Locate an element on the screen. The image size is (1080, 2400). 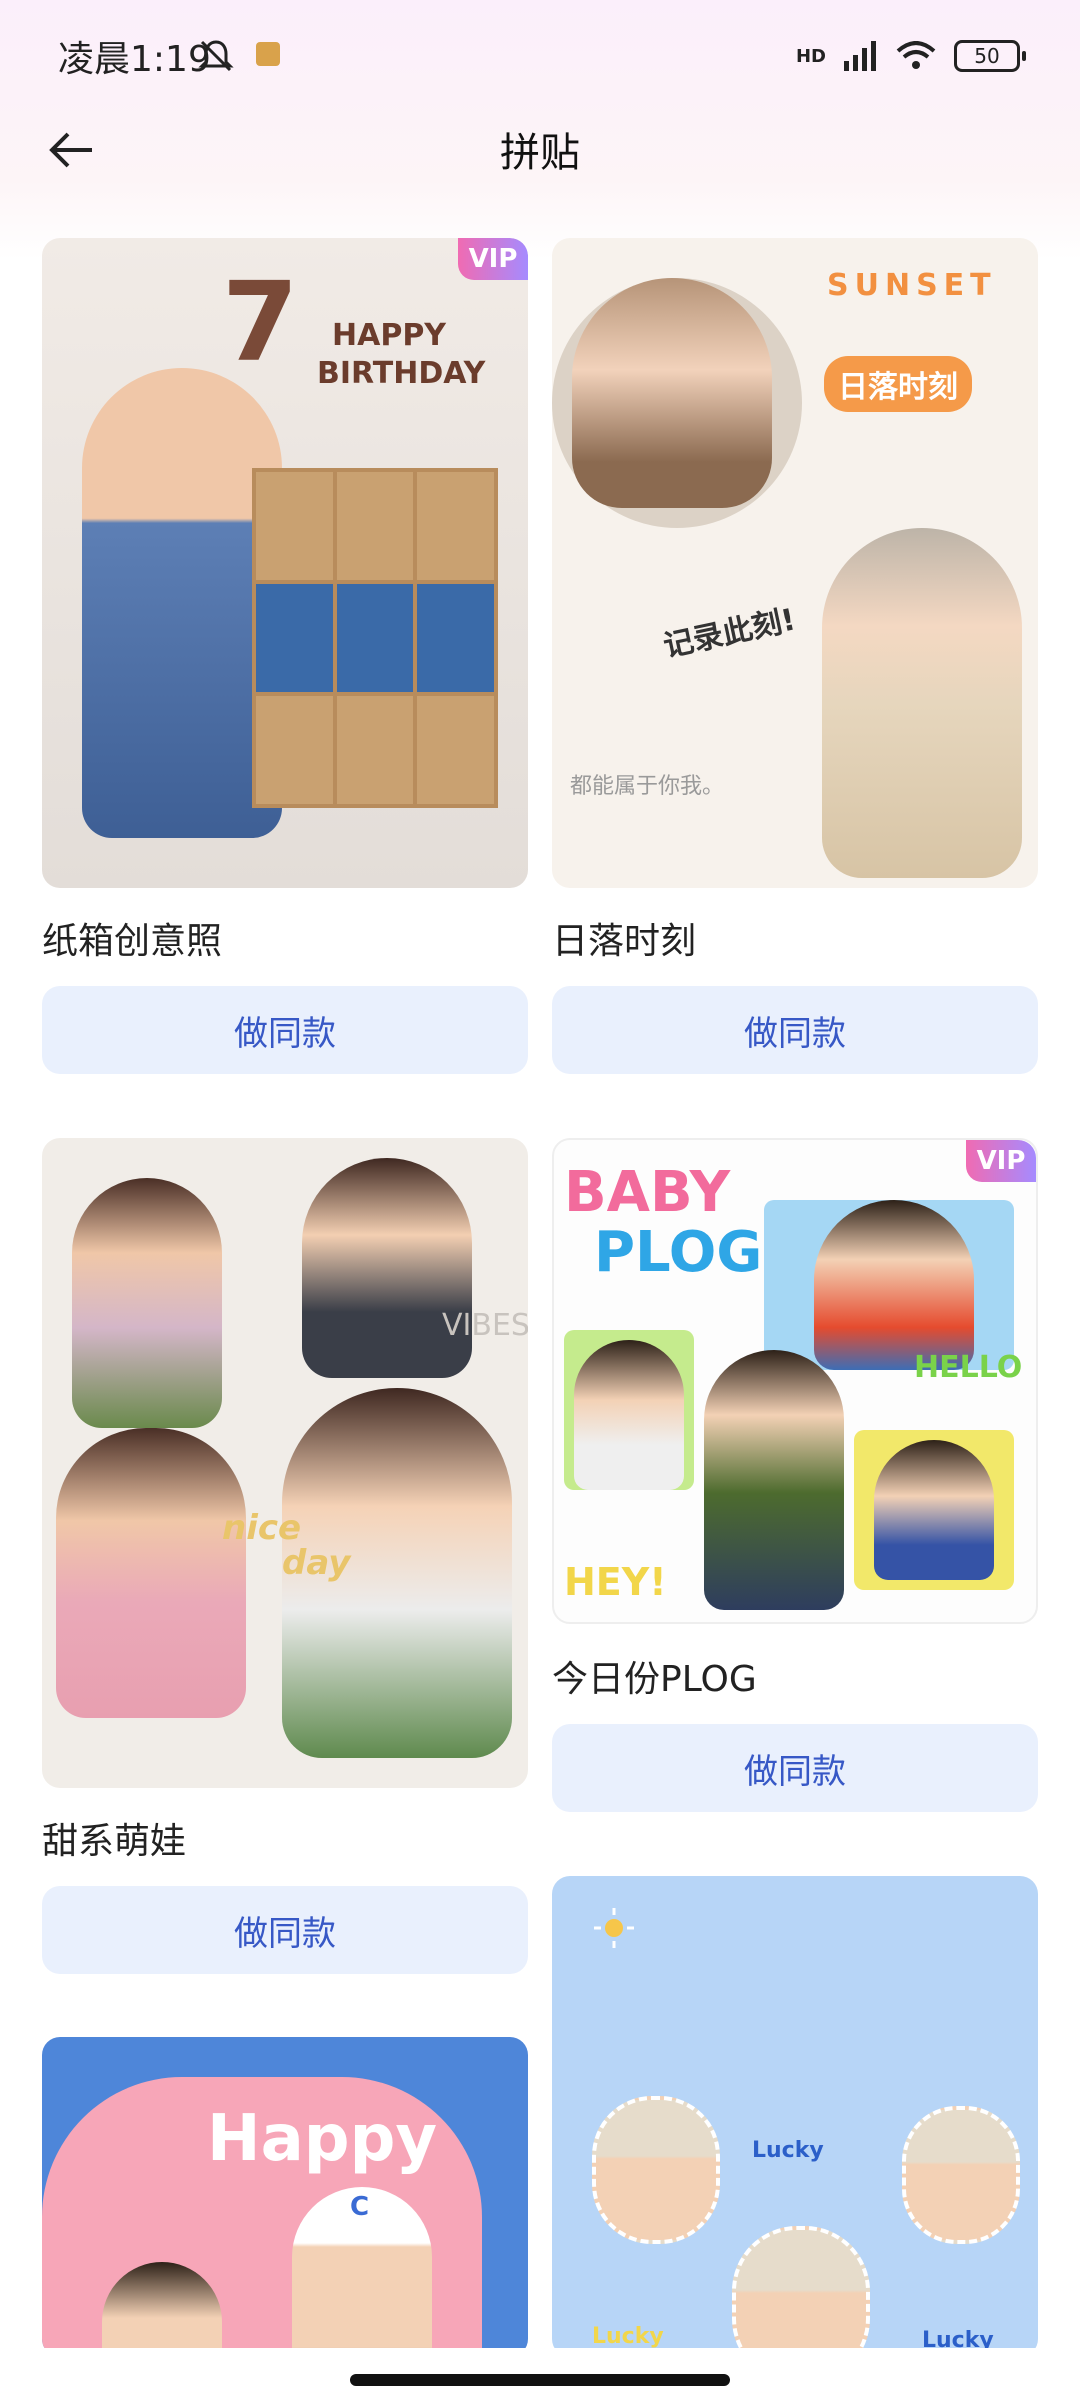
template-card-image: BABY PLOG HELLO HEY! VIP is located at coordinates (795, 1381).